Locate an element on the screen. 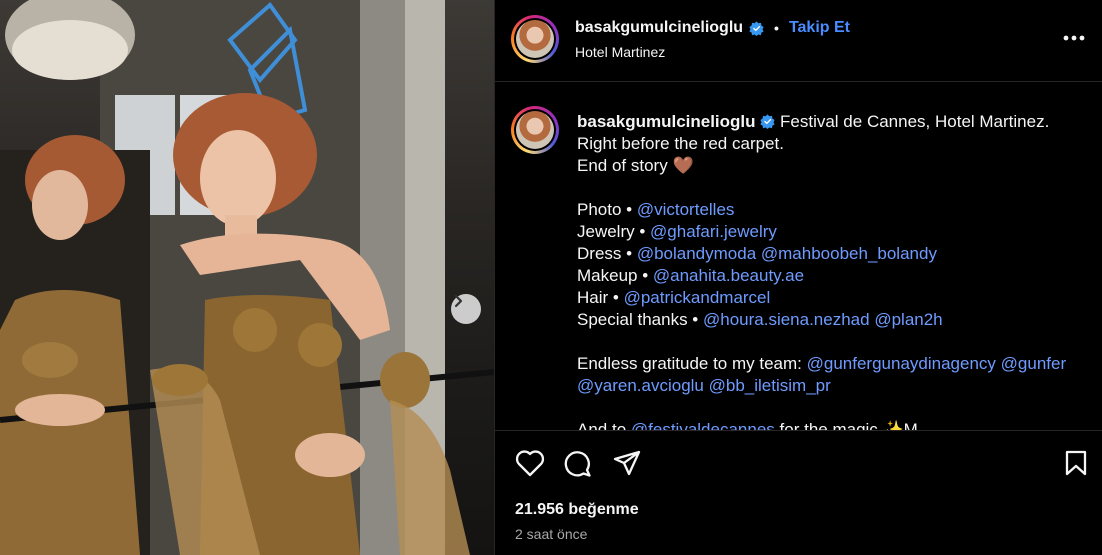 This screenshot has height=555, width=1102. next-image-button is located at coordinates (466, 309).